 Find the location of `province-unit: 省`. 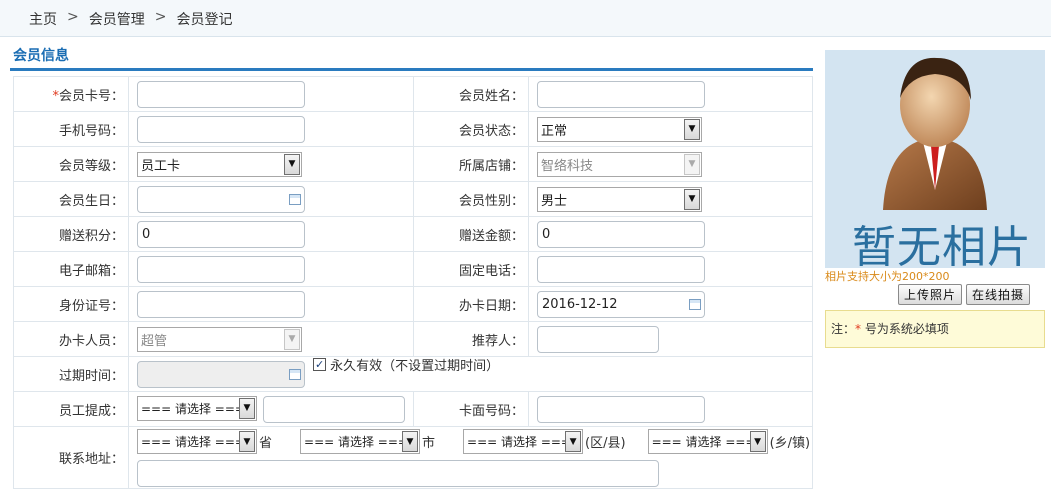

province-unit: 省 is located at coordinates (266, 443).